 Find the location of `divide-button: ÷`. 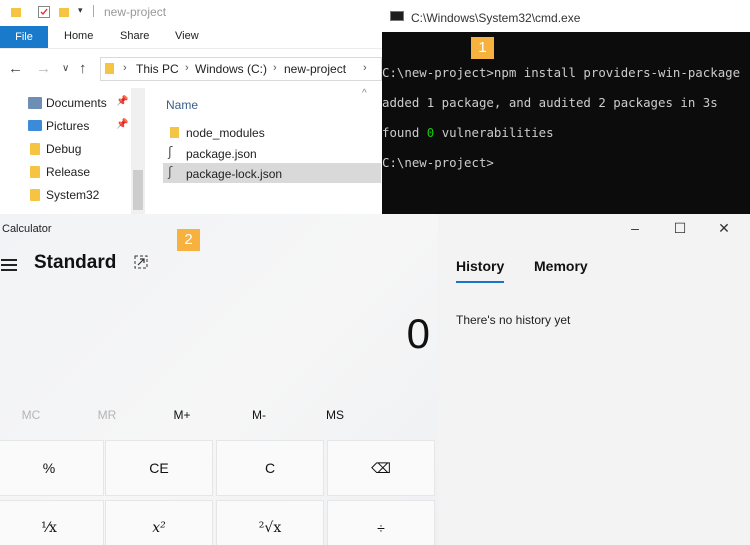

divide-button: ÷ is located at coordinates (381, 522).